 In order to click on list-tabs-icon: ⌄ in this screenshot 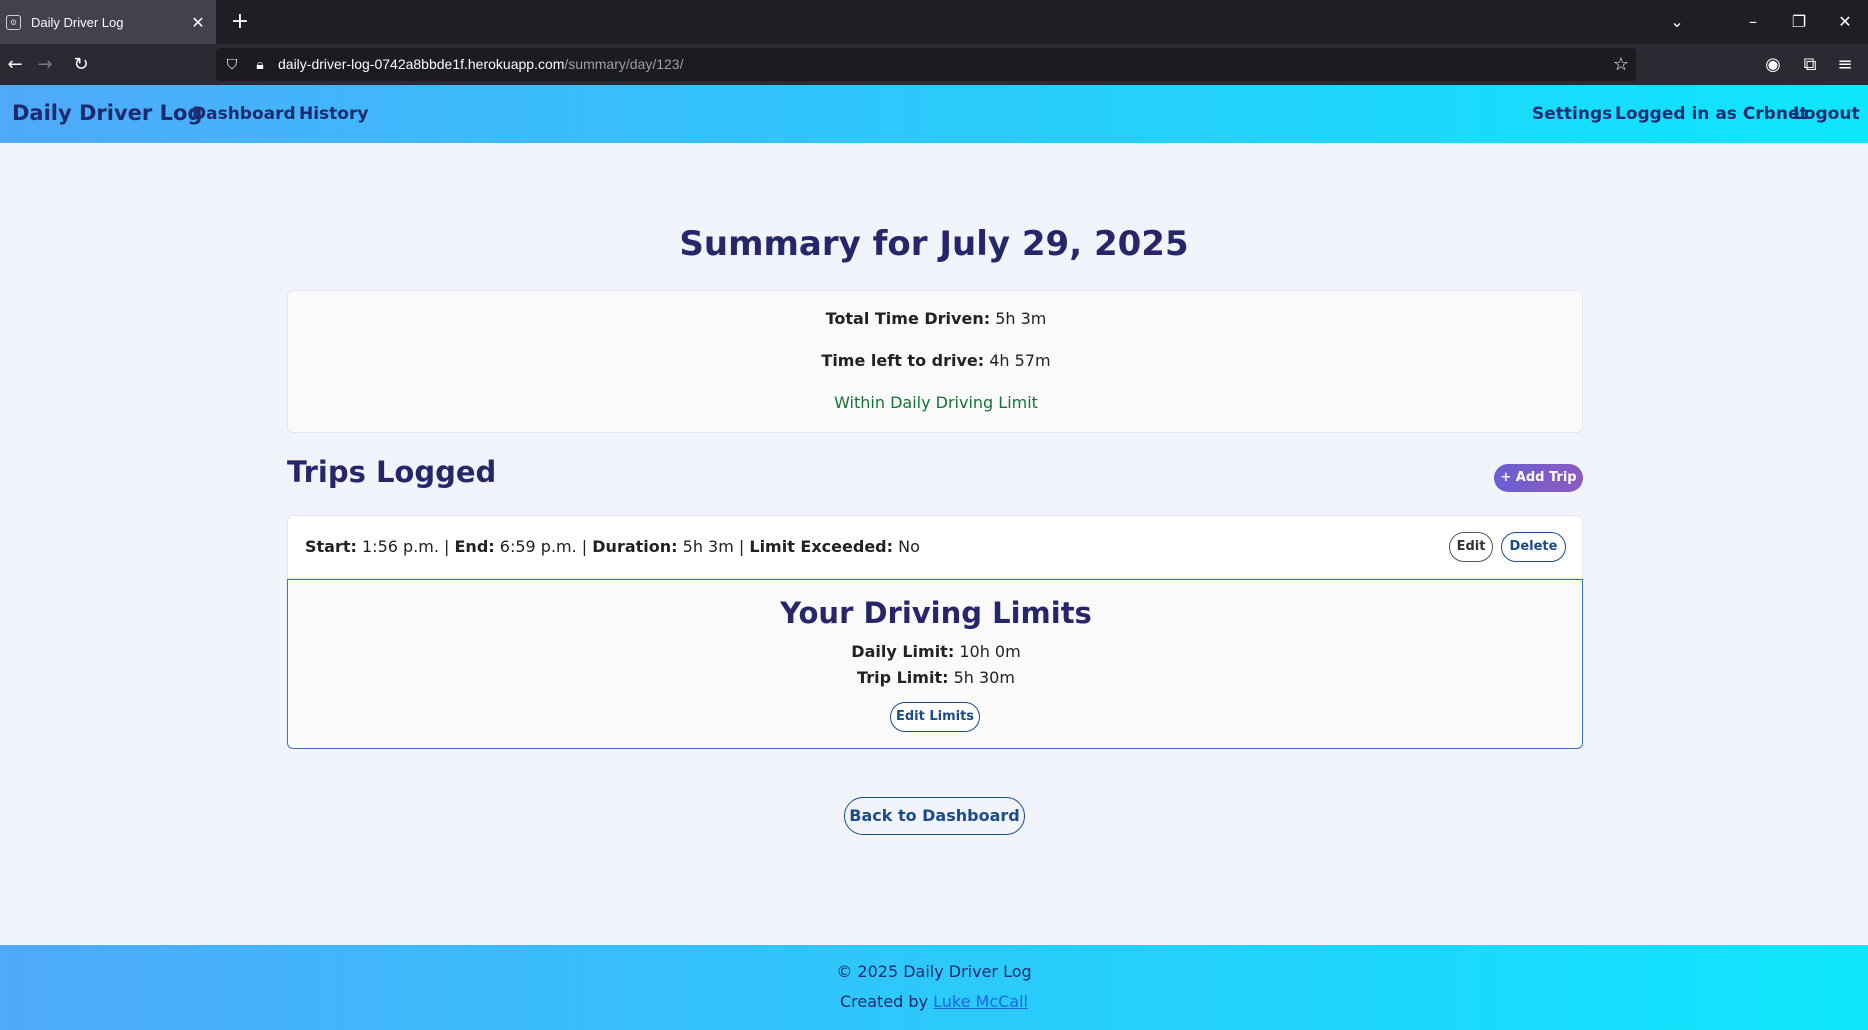, I will do `click(1677, 22)`.